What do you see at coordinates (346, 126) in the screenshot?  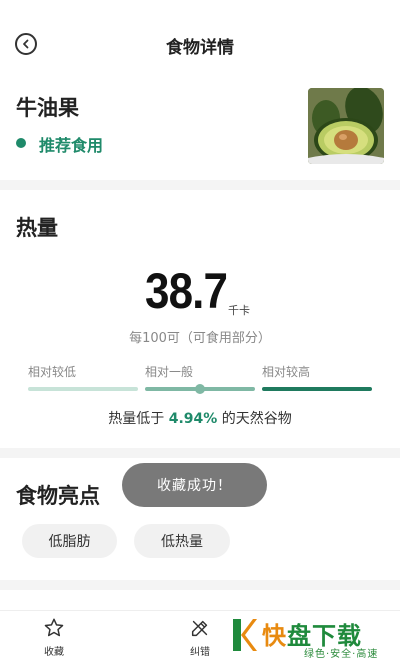 I see `avocado-image` at bounding box center [346, 126].